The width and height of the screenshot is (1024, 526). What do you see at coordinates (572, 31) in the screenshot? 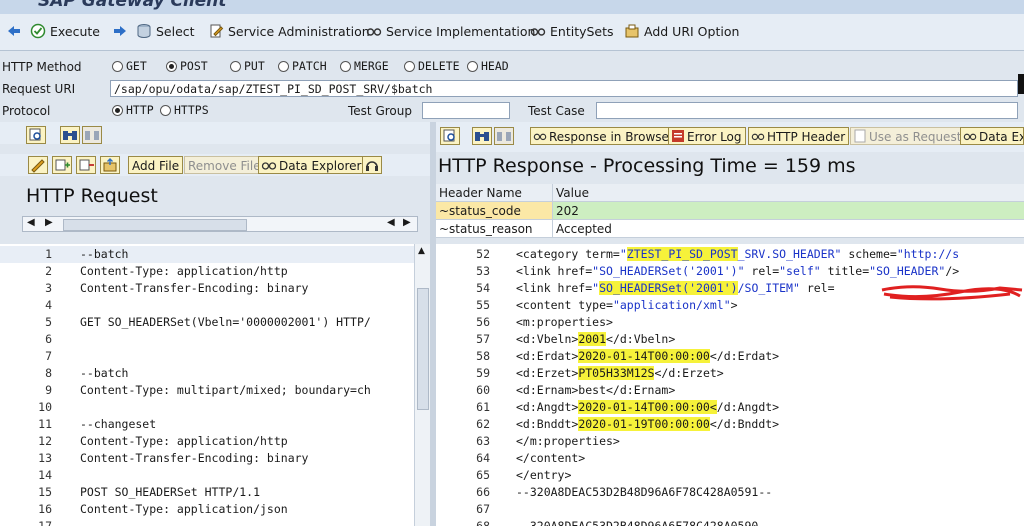
I see `entitysets-button: EntitySets` at bounding box center [572, 31].